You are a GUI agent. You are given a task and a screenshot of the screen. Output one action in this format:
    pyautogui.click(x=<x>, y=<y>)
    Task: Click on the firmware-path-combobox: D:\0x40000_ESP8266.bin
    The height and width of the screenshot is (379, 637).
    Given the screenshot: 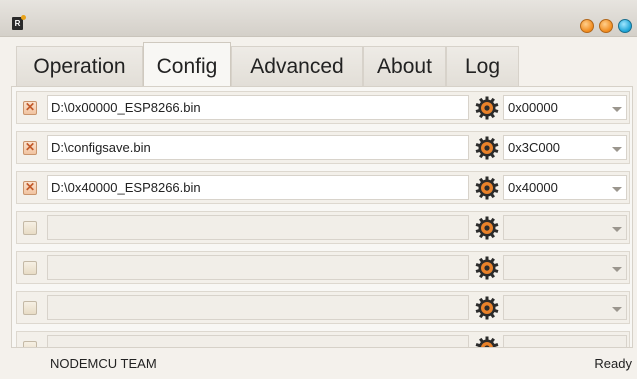 What is the action you would take?
    pyautogui.click(x=258, y=187)
    